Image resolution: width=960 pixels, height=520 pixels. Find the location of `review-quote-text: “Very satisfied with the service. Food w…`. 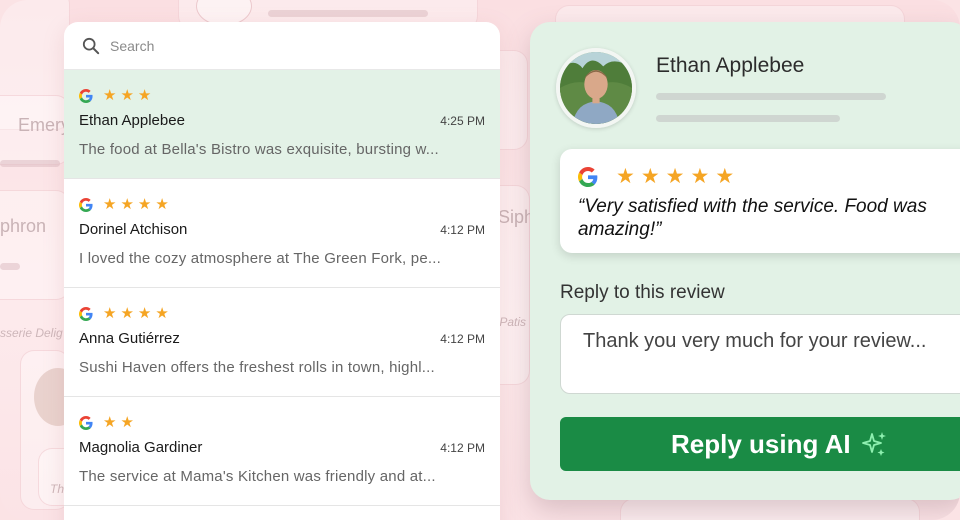

review-quote-text: “Very satisfied with the service. Food w… is located at coordinates (752, 218).